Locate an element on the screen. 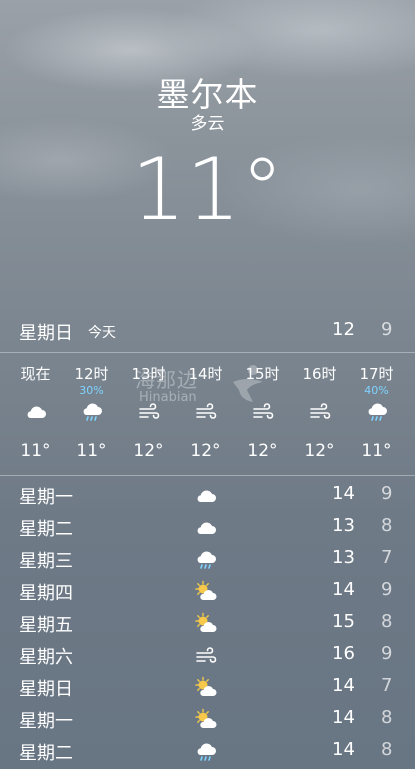 Image resolution: width=415 pixels, height=769 pixels. day-row: 星期二 13 8 is located at coordinates (207, 528).